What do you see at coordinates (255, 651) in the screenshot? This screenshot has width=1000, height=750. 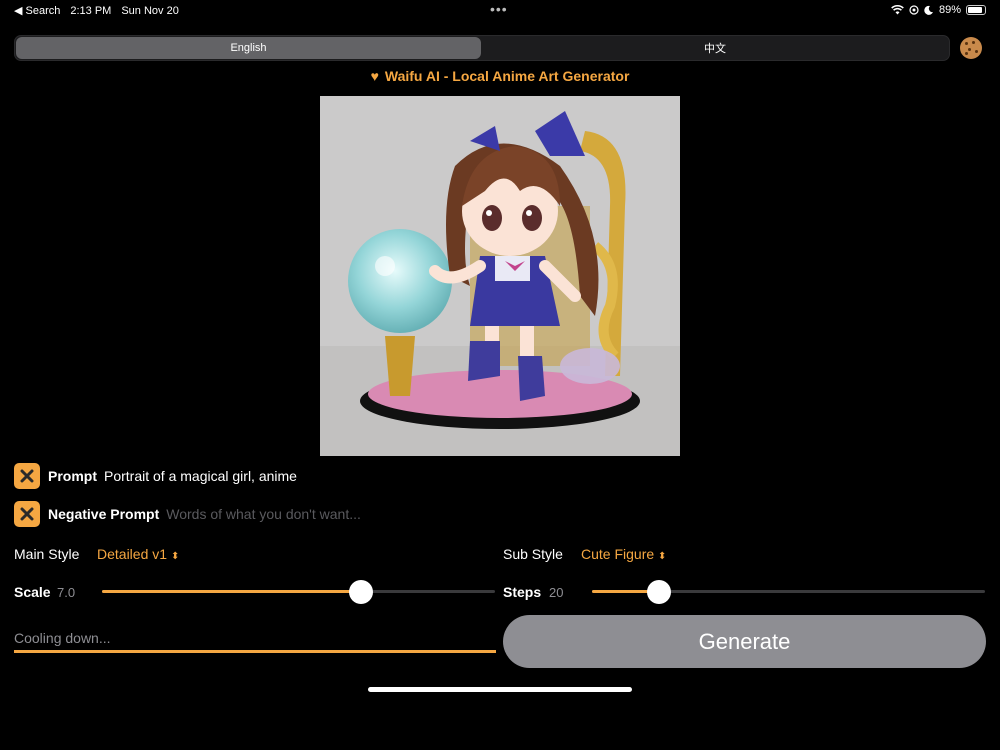 I see `status-progress-line` at bounding box center [255, 651].